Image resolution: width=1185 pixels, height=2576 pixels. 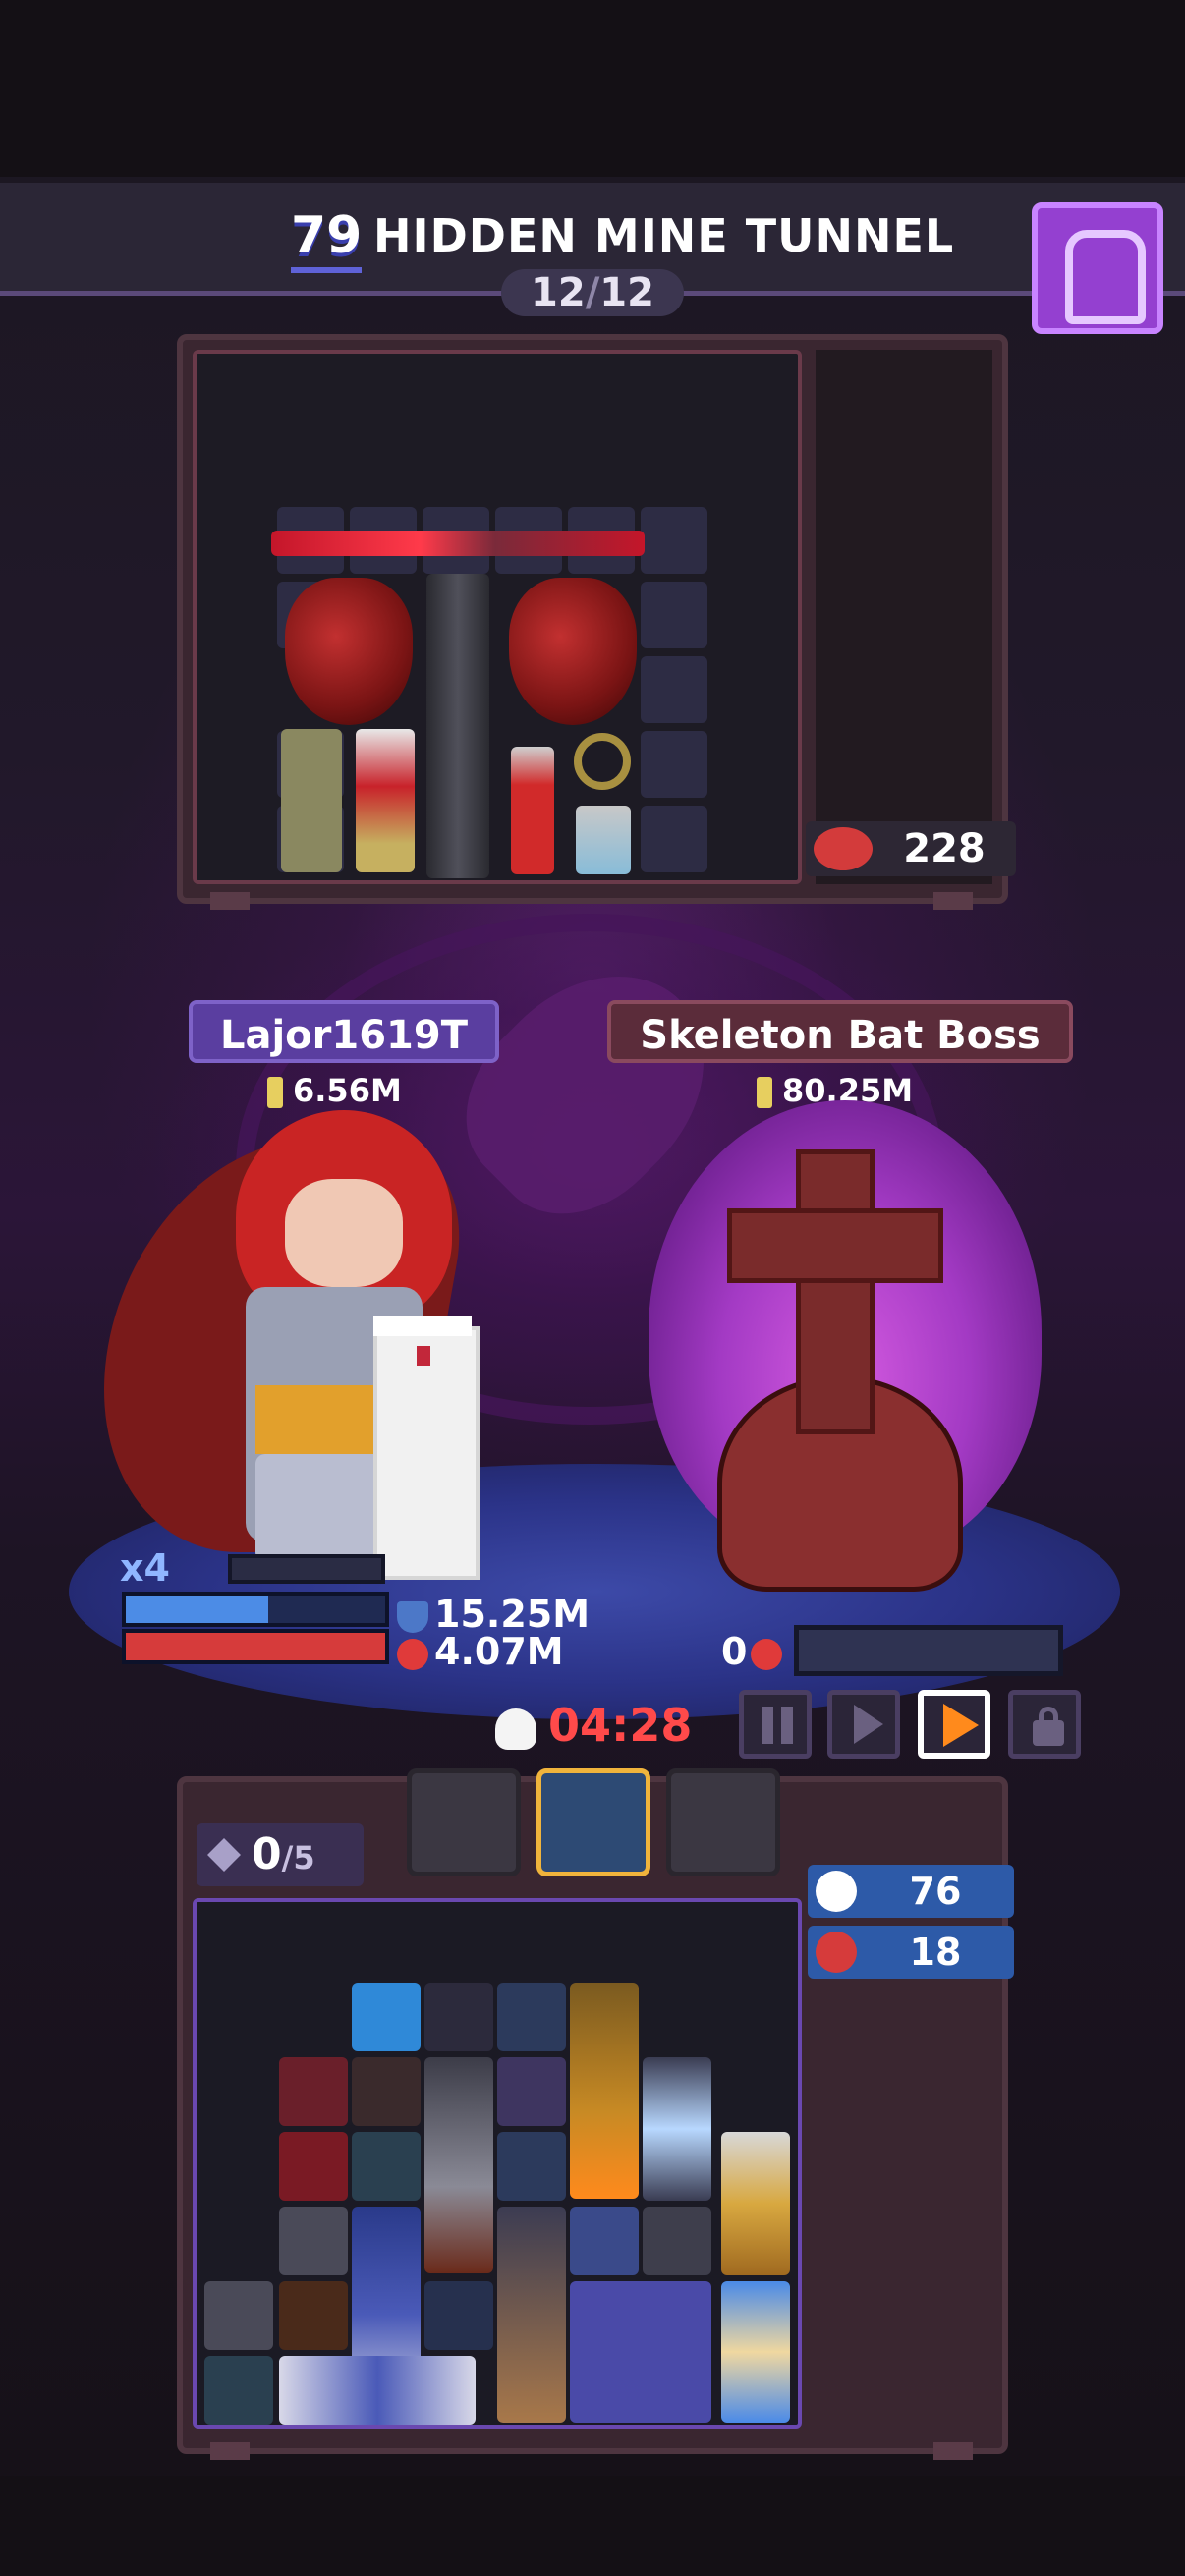 I want to click on inventory-item-spear, so click(x=459, y=2165).